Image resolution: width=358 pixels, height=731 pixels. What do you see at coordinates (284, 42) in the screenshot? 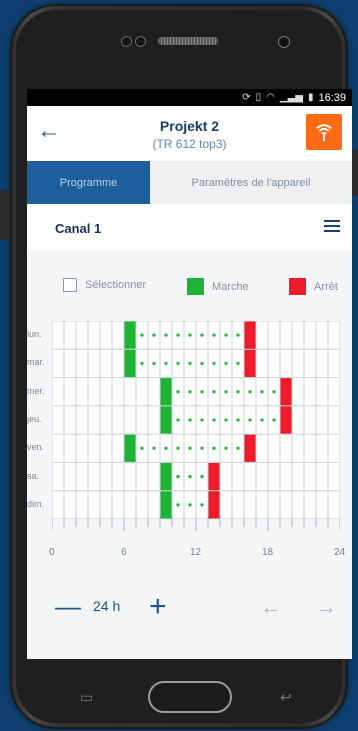
I see `front-camera` at bounding box center [284, 42].